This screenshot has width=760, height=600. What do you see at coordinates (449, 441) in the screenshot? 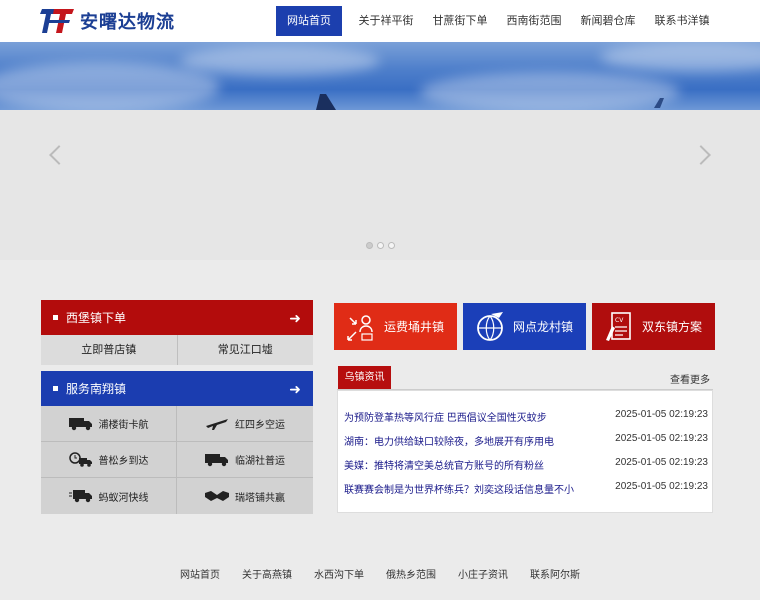
I see `news-title-link: 湖南：电力供给缺口较除夜，多地展开有序用电` at bounding box center [449, 441].